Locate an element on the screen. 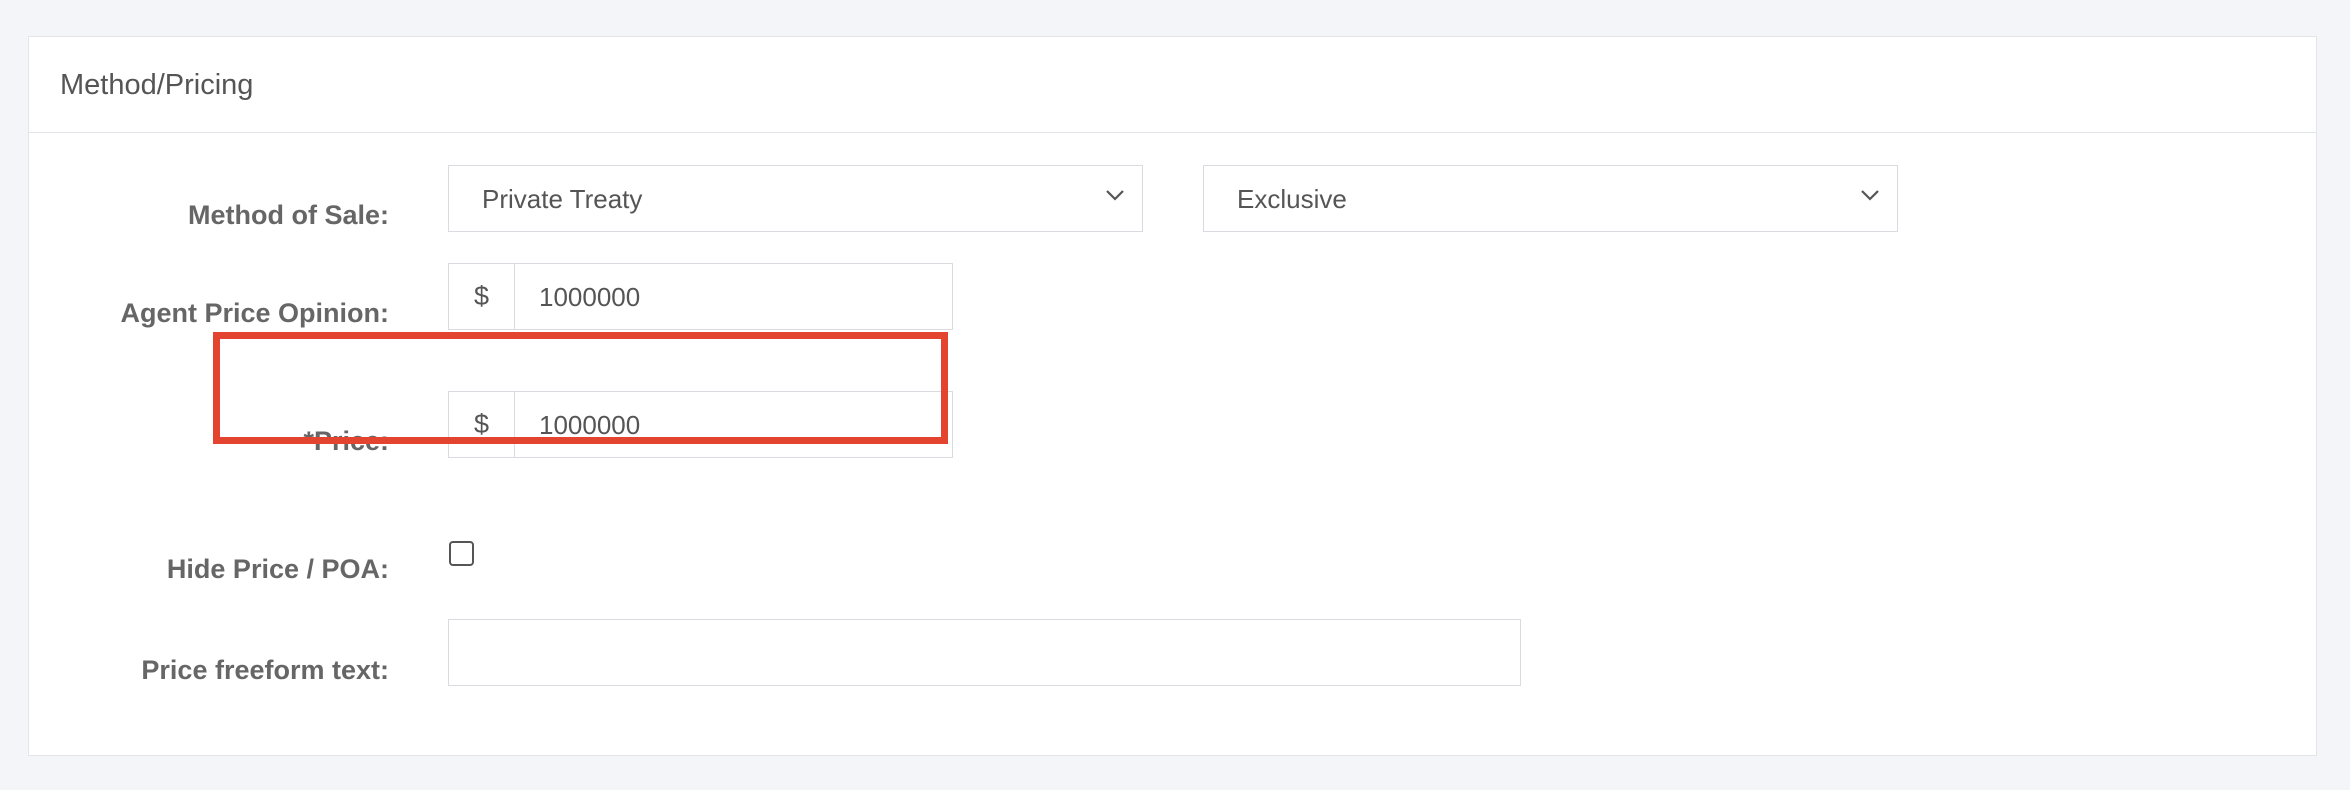  sale-authority-select: Exclusive is located at coordinates (1550, 198).